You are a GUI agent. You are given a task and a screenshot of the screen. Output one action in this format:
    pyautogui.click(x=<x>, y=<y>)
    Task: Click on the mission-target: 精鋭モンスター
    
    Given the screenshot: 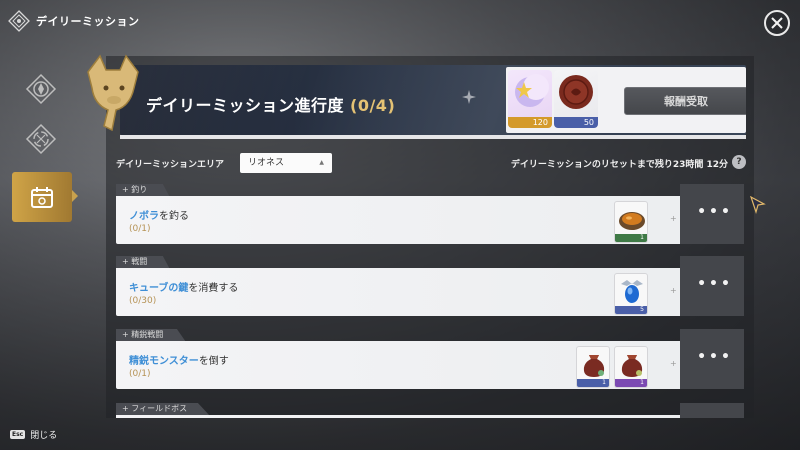 What is the action you would take?
    pyautogui.click(x=164, y=361)
    